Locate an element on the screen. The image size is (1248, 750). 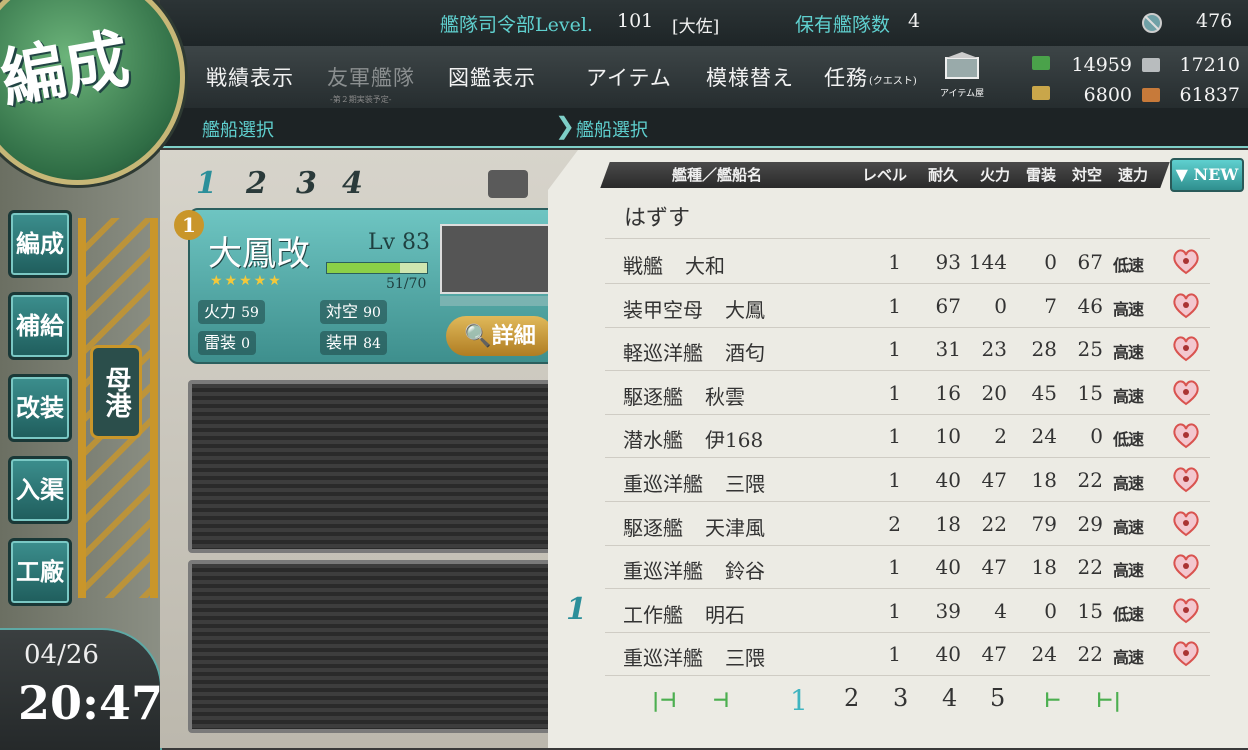
stat-torpedo: 雷装 0 is located at coordinates (227, 343).